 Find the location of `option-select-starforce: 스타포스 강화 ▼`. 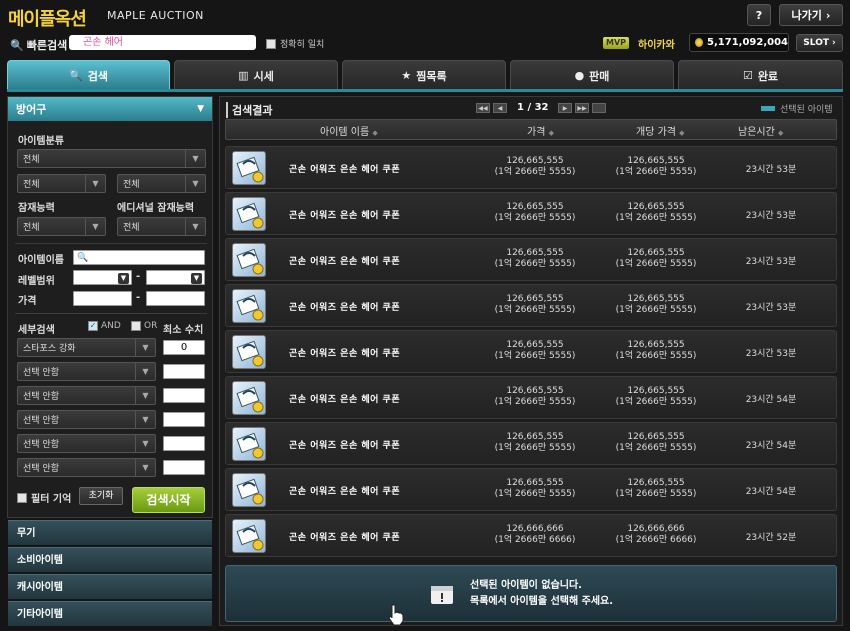

option-select-starforce: 스타포스 강화 ▼ is located at coordinates (86, 347).